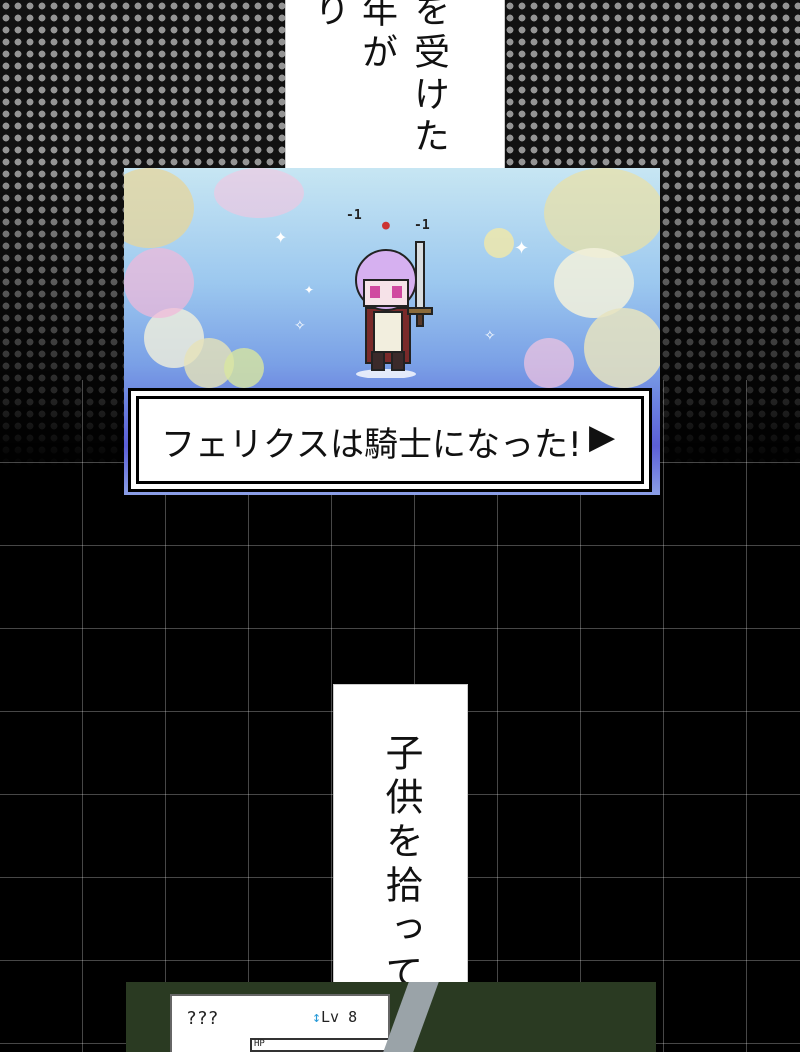 This screenshot has height=1052, width=800. Describe the element at coordinates (259, 1044) in the screenshot. I see `hp-label: HP` at that location.